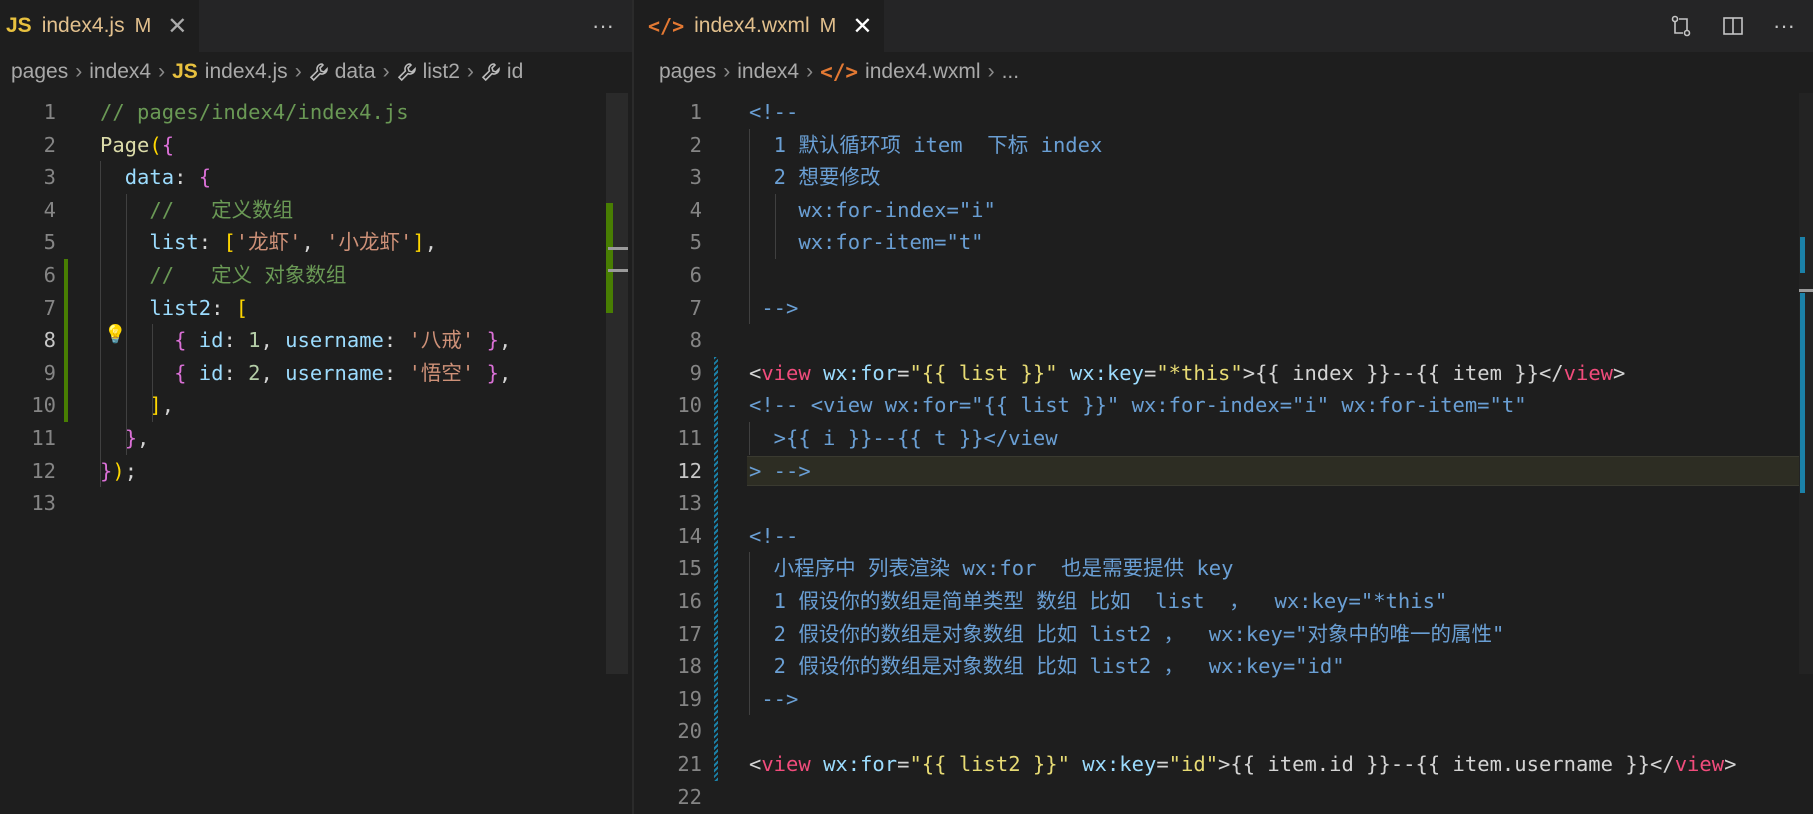 The height and width of the screenshot is (814, 1813). What do you see at coordinates (689, 764) in the screenshot?
I see `line-number: 21` at bounding box center [689, 764].